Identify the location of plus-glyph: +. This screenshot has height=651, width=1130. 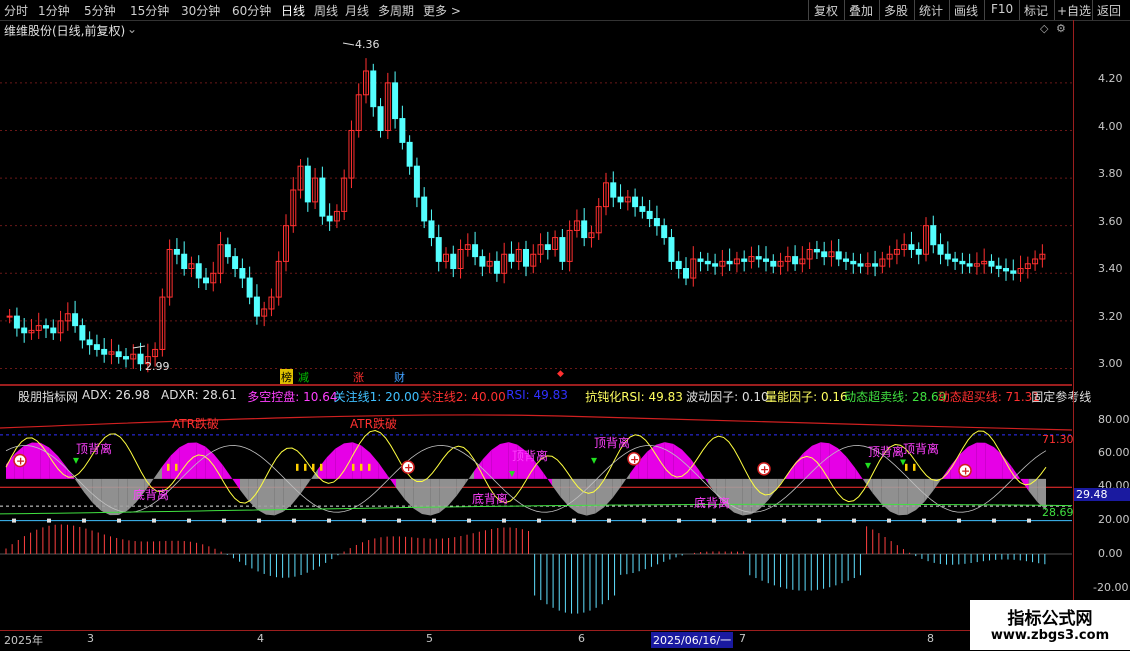
(965, 471).